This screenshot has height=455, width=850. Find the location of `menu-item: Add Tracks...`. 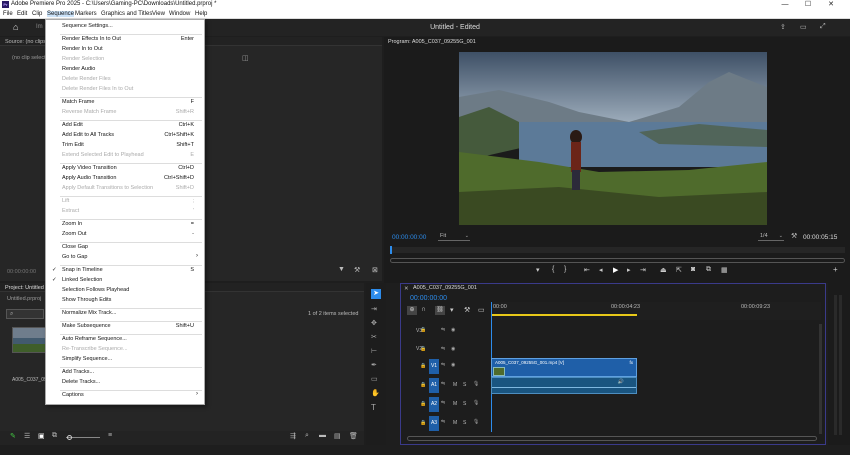

menu-item: Add Tracks... is located at coordinates (78, 372).